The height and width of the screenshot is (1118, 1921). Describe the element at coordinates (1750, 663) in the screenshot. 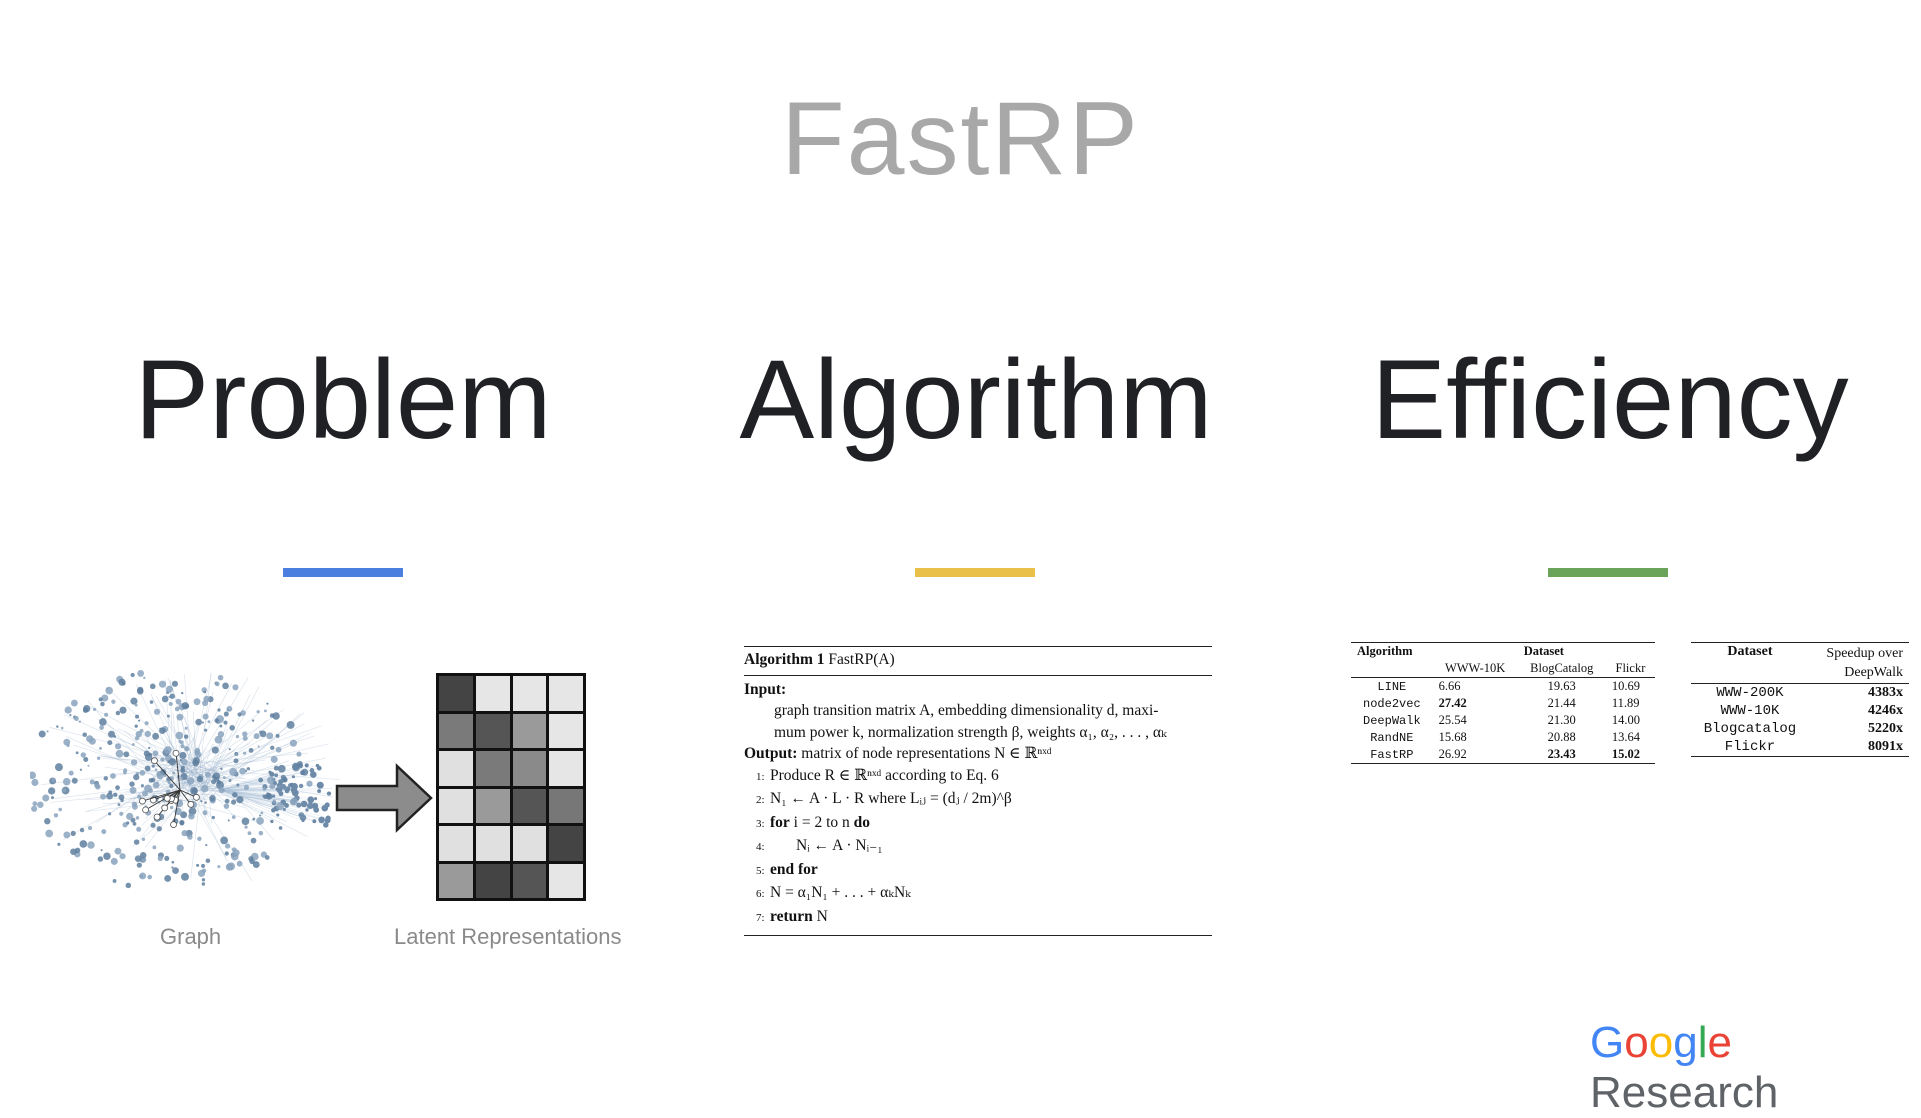

I see `col-dataset-2: Dataset` at that location.